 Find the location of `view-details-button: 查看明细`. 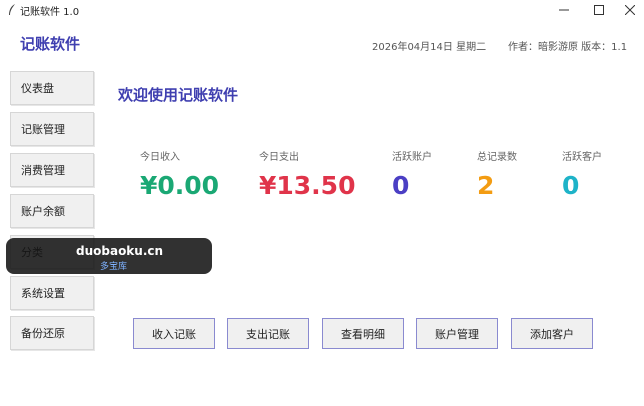

view-details-button: 查看明细 is located at coordinates (363, 333).